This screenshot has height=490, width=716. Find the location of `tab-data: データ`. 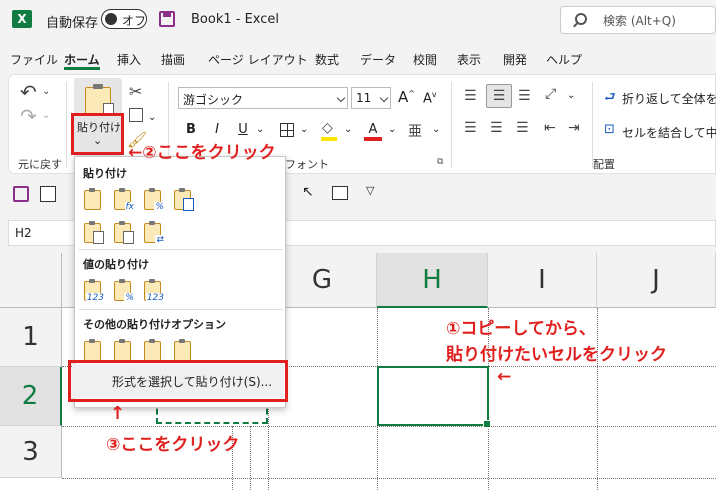

tab-data: データ is located at coordinates (378, 59).